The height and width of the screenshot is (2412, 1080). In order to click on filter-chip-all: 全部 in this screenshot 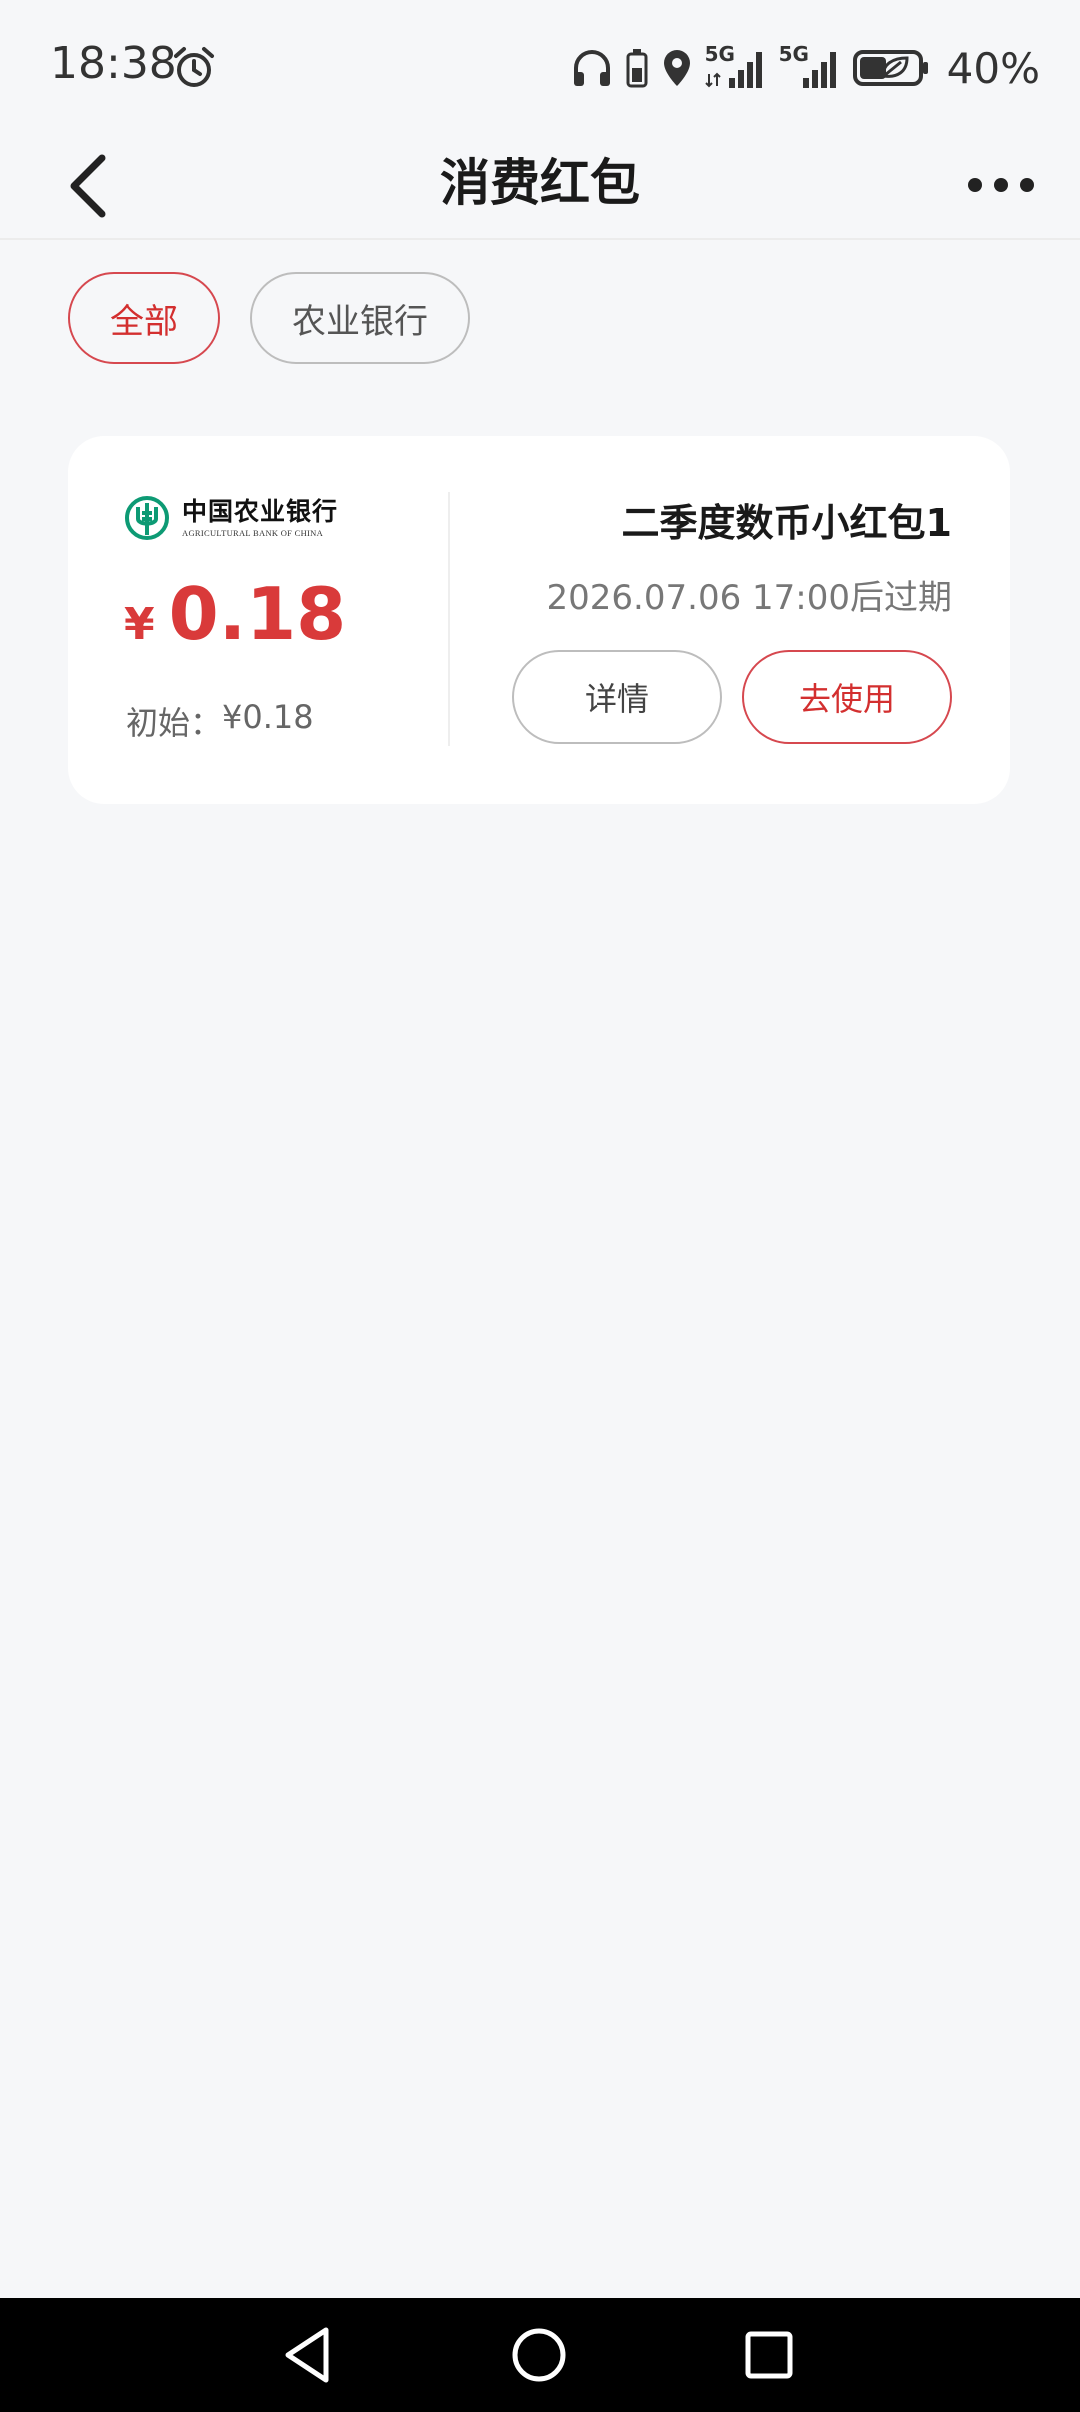, I will do `click(144, 318)`.